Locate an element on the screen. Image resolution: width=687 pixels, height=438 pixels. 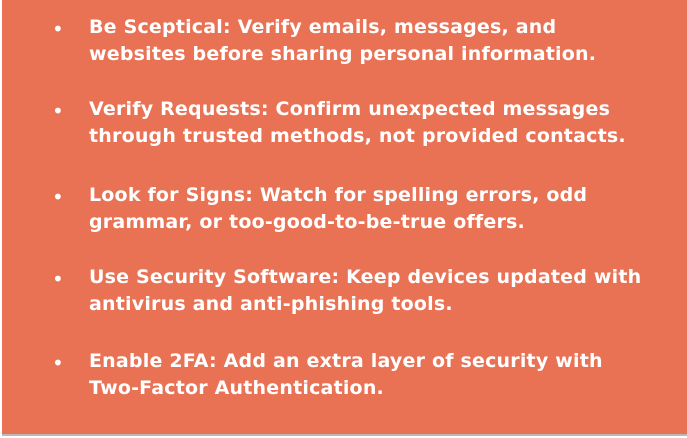
tip-line: Two-Factor Authentication. is located at coordinates (236, 388).